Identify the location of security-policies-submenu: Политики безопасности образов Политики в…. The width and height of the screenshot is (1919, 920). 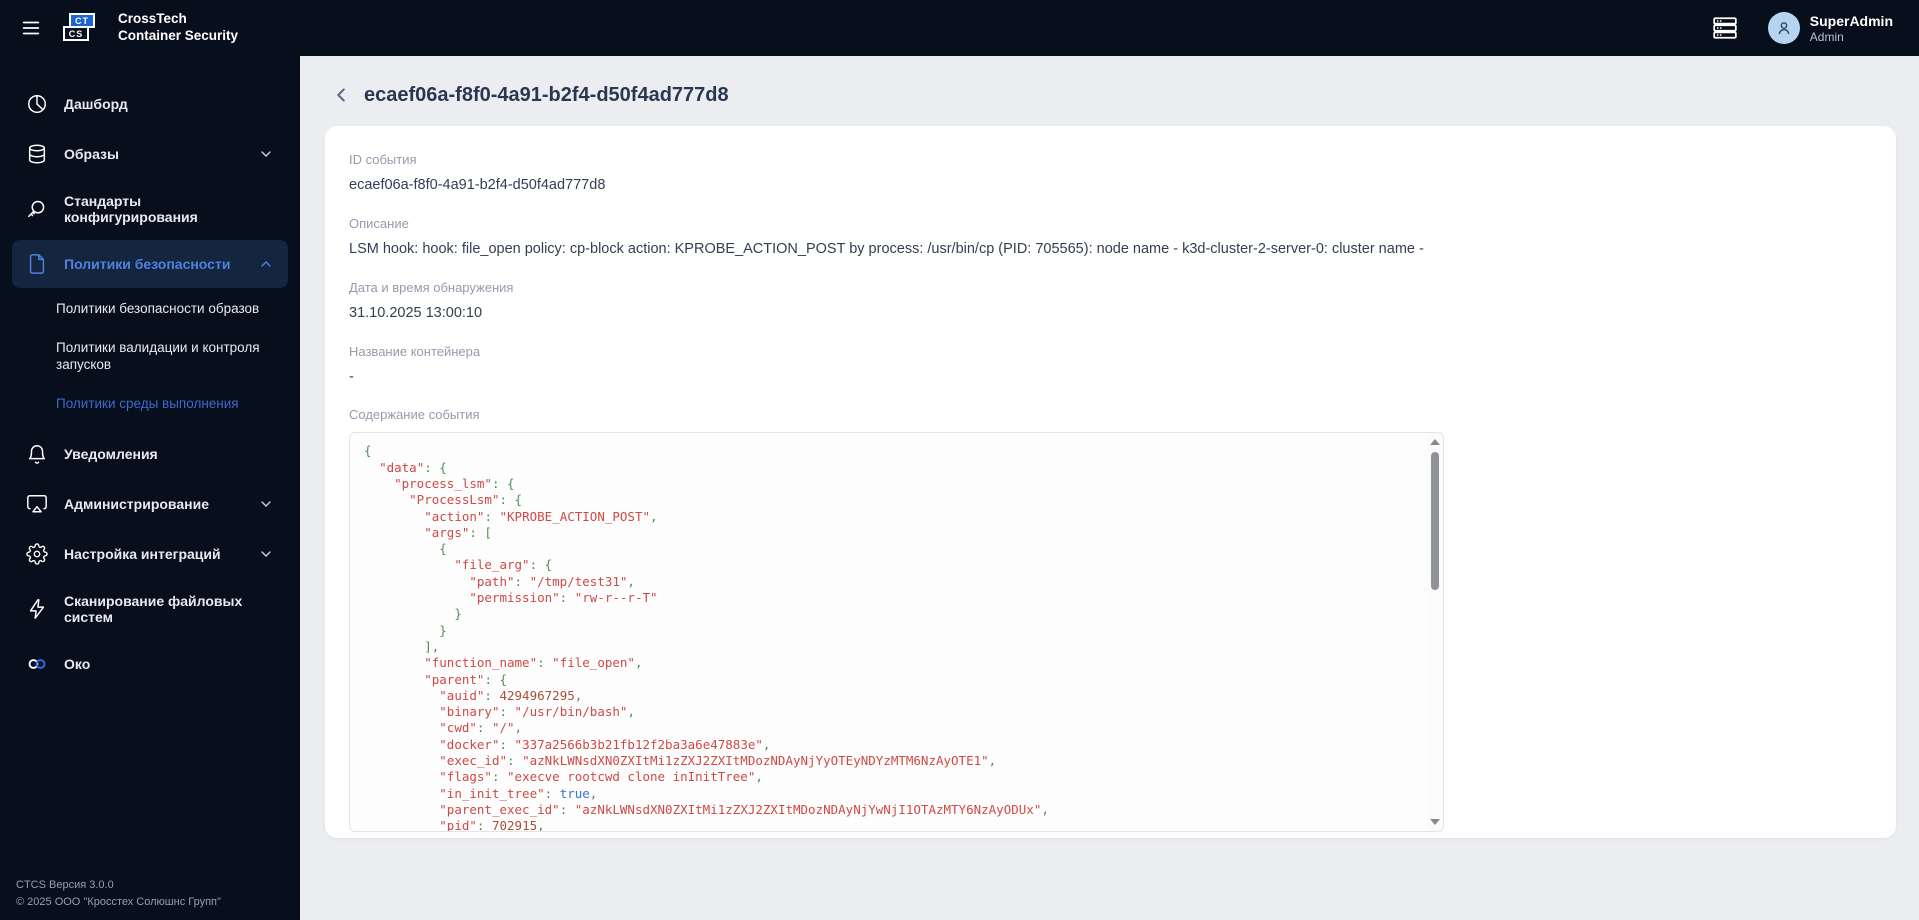
(150, 357).